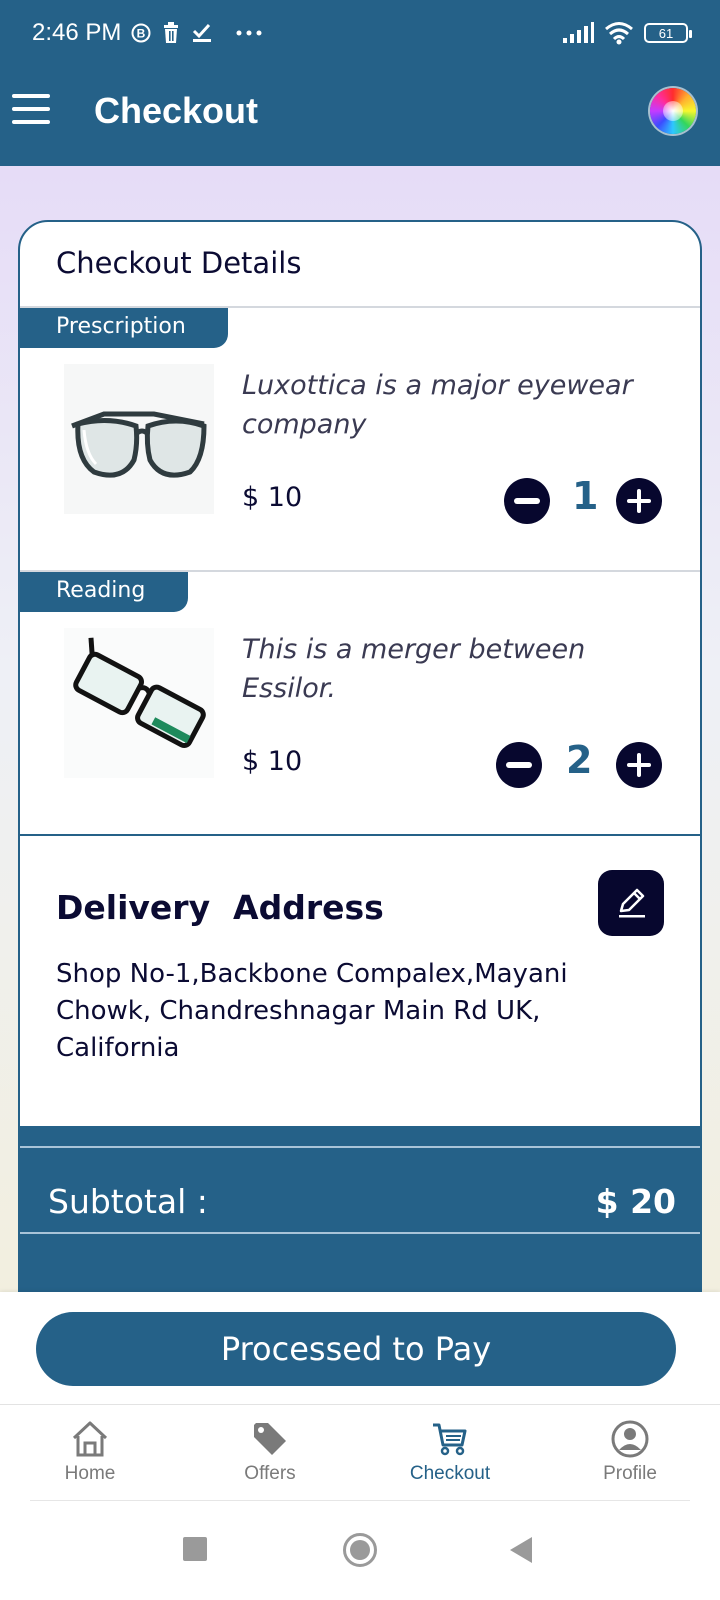 The image size is (720, 1600). Describe the element at coordinates (171, 33) in the screenshot. I see `trash-icon` at that location.